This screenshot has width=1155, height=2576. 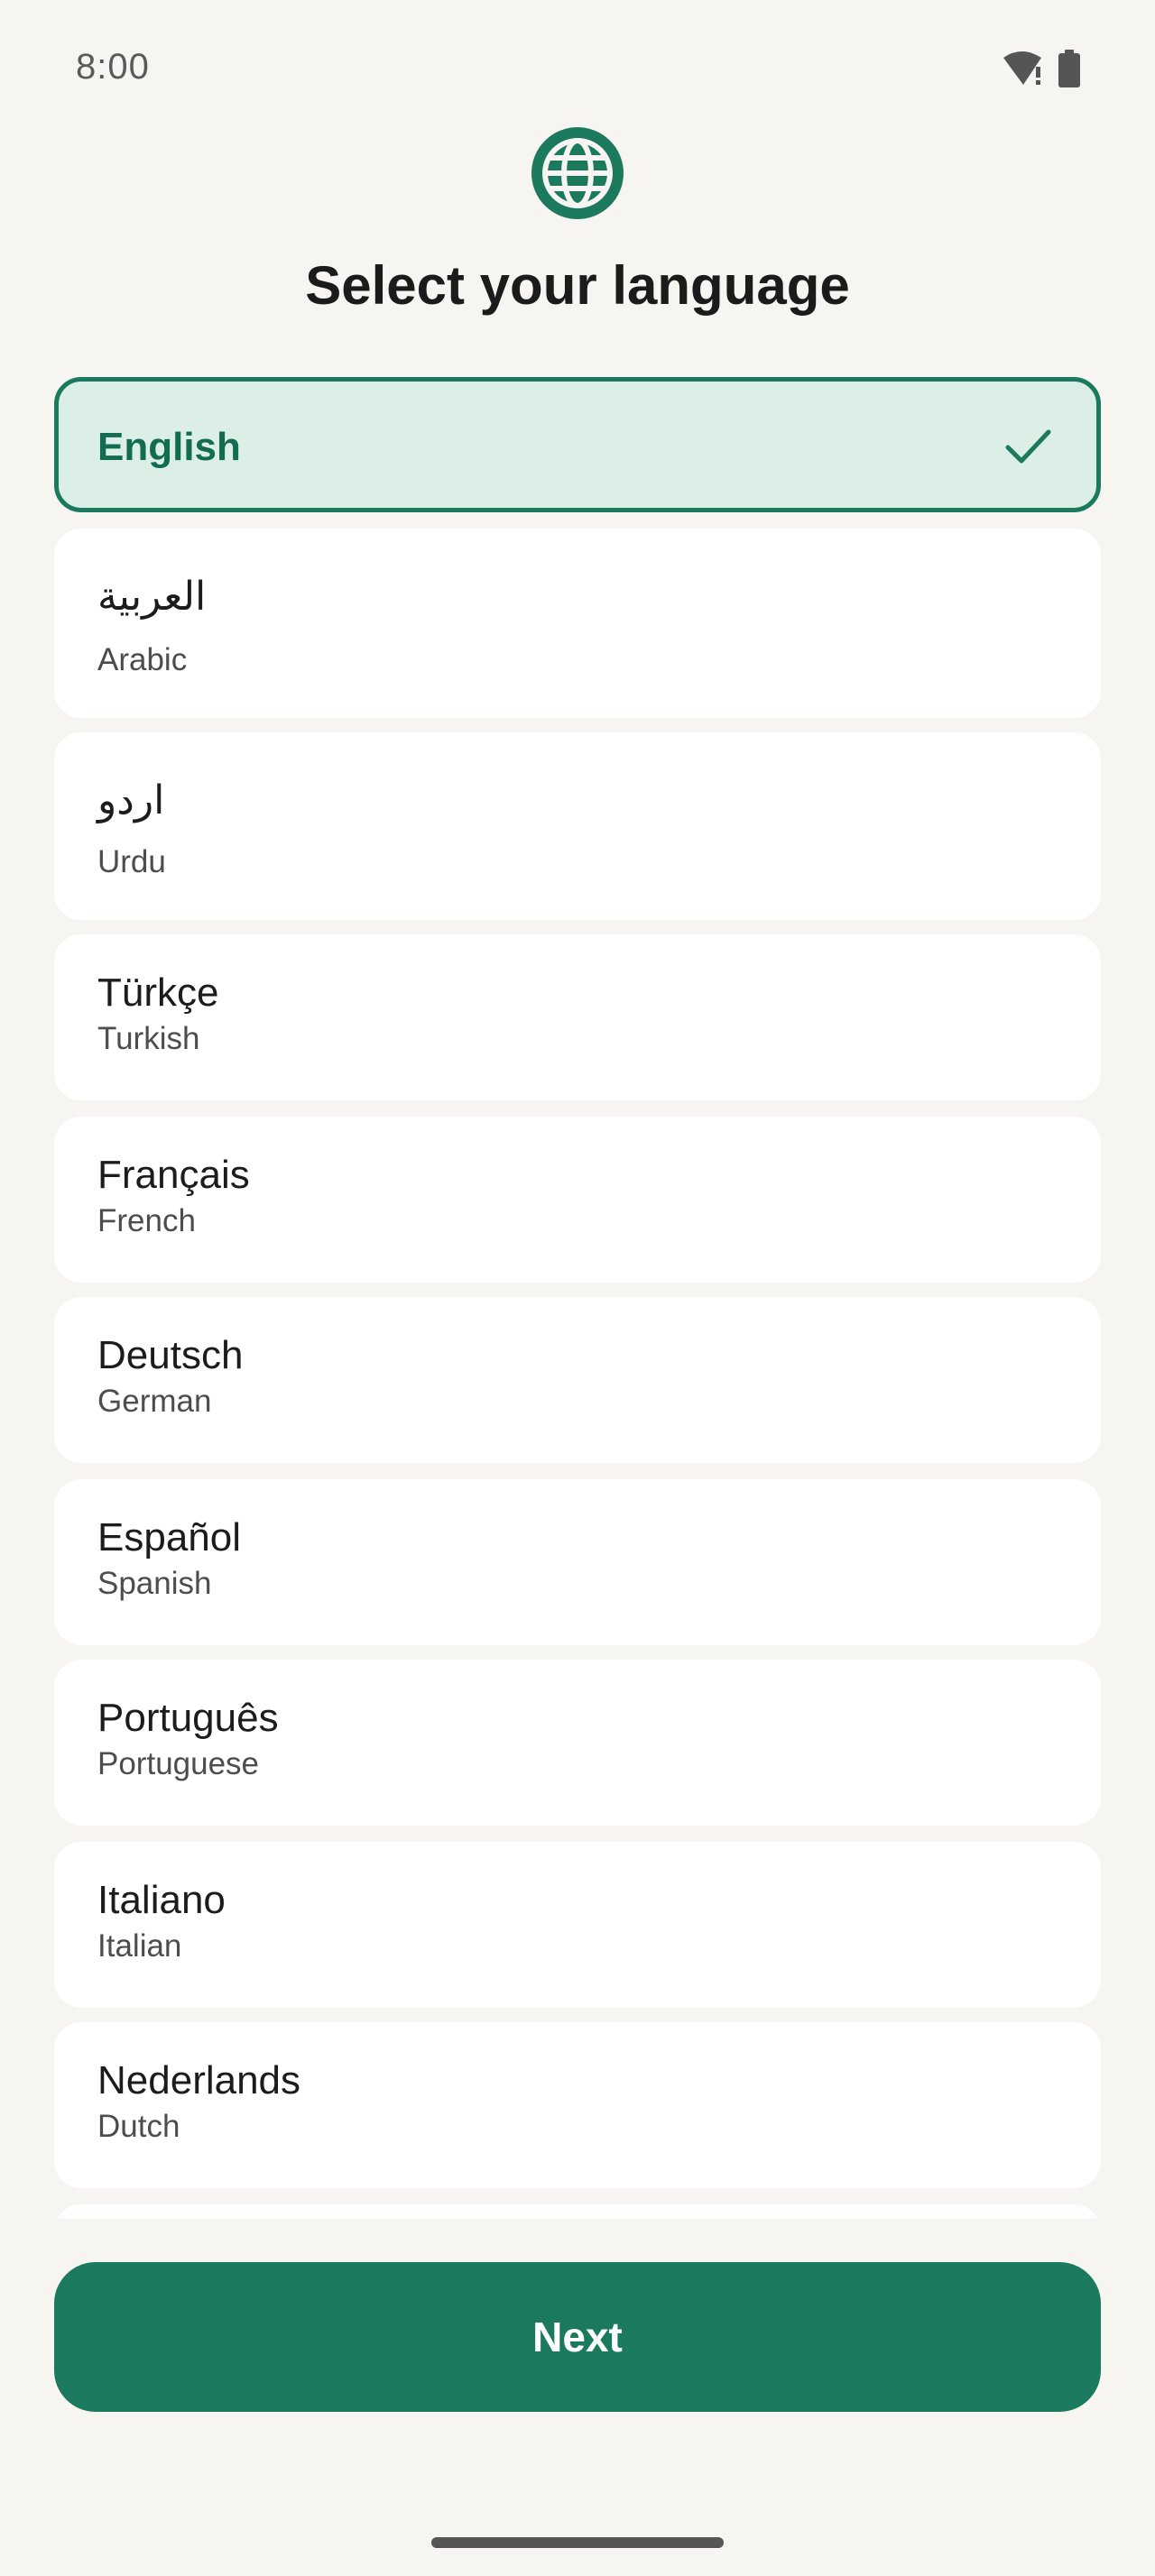 What do you see at coordinates (577, 623) in the screenshot?
I see `language-item-arabic: العربية Arabic` at bounding box center [577, 623].